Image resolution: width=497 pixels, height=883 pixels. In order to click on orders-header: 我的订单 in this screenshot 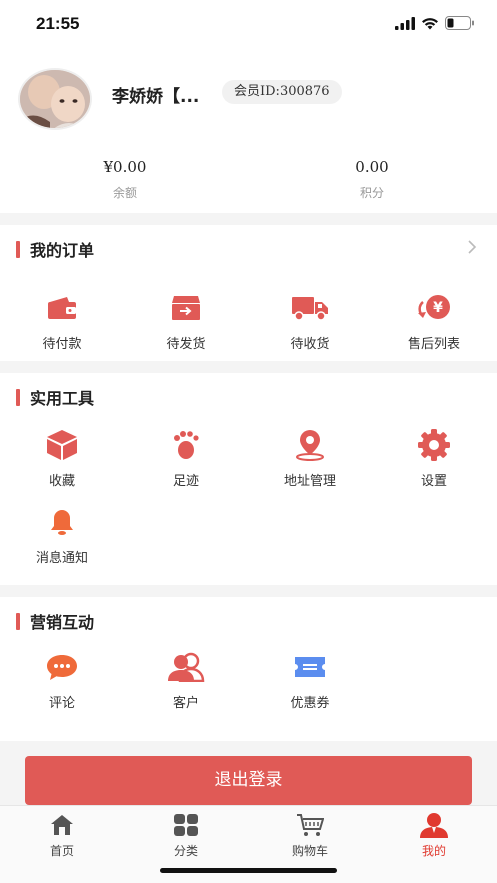, I will do `click(55, 249)`.